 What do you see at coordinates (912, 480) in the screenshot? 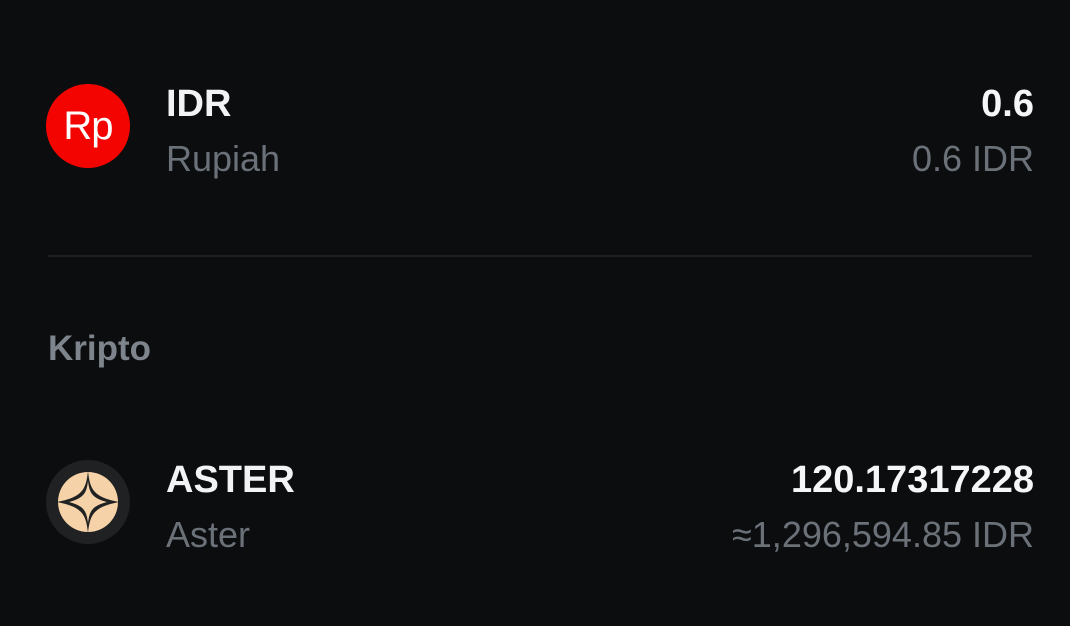
I see `asset-amount: 120.17317228` at bounding box center [912, 480].